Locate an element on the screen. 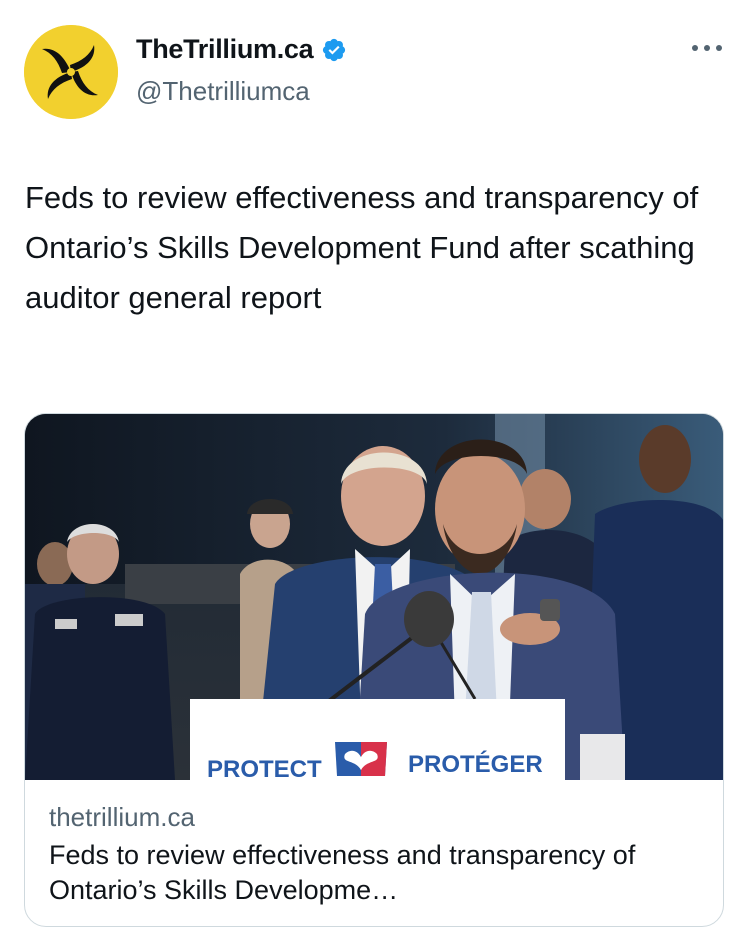 This screenshot has width=750, height=932. author-handle: @Thetrilliumca is located at coordinates (223, 91).